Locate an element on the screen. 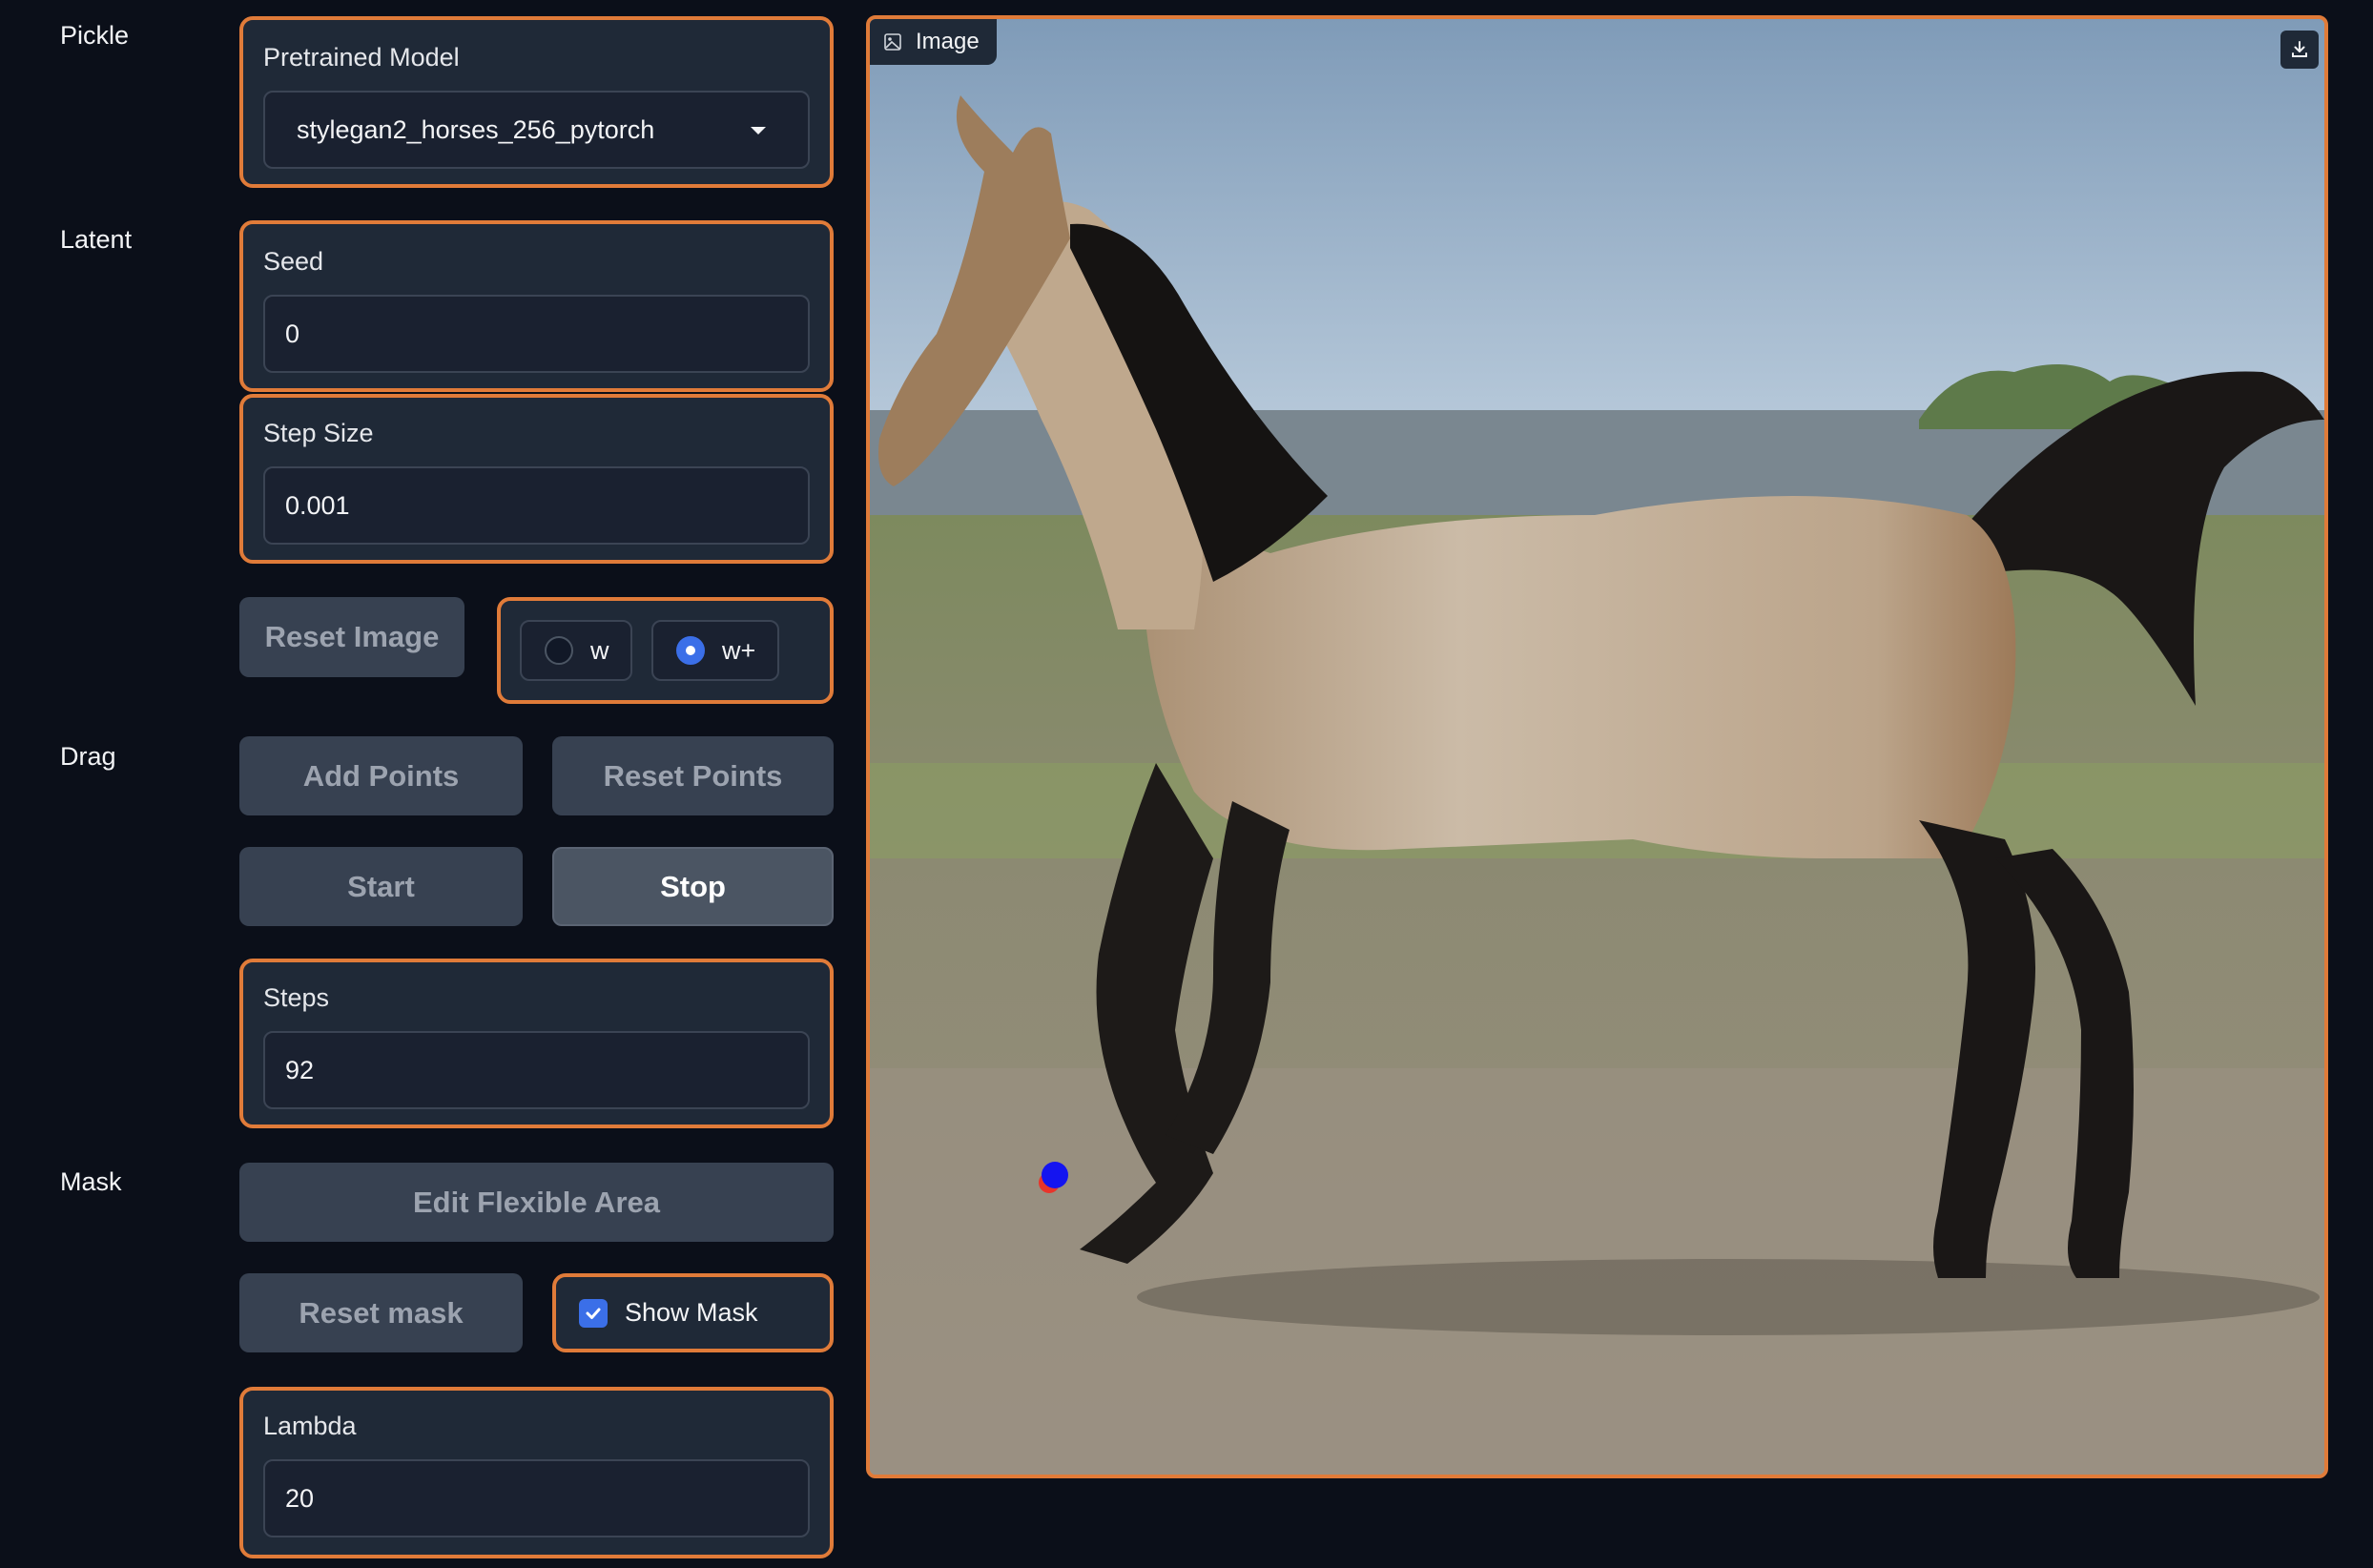 This screenshot has width=2373, height=1568. steps-block: Steps 92 is located at coordinates (536, 1043).